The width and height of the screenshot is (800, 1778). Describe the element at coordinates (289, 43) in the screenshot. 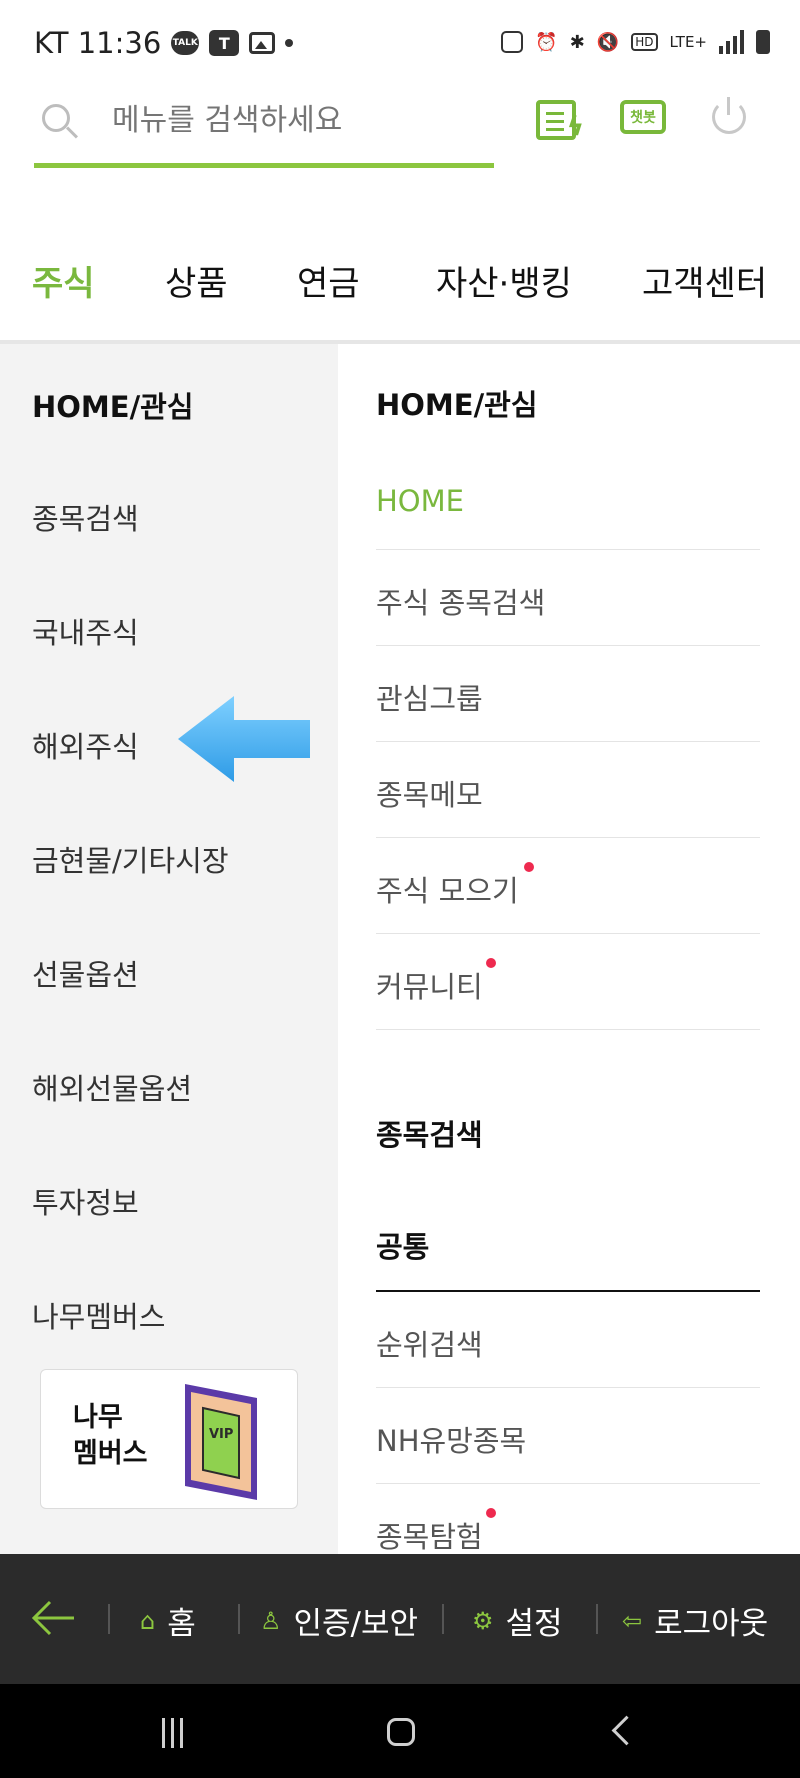

I see `more-notifications-icon` at that location.